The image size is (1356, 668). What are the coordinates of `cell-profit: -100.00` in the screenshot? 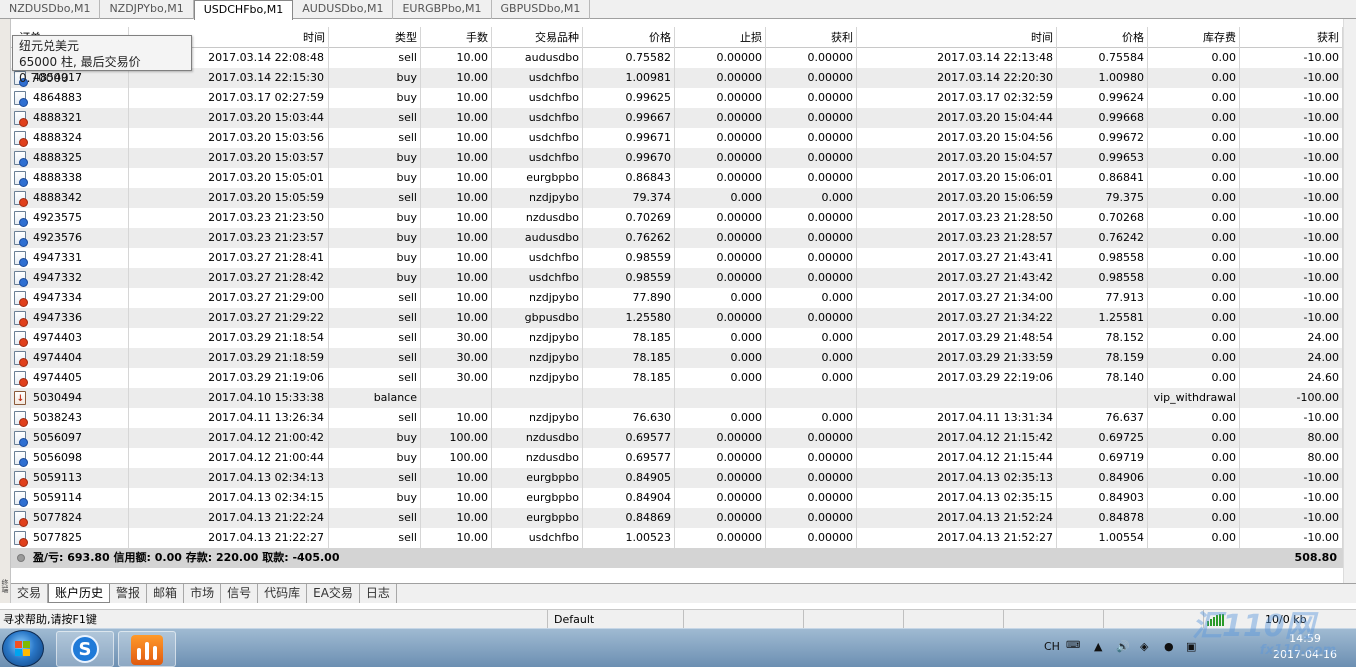 It's located at (1291, 398).